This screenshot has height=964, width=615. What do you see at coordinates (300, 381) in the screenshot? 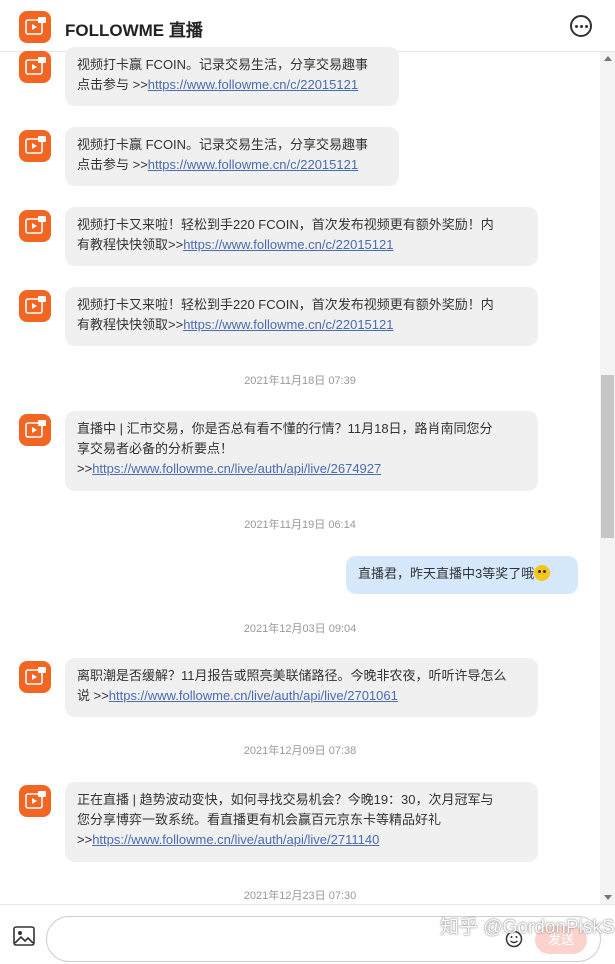
I see `timestamp: 2021年11月18日 07:39` at bounding box center [300, 381].